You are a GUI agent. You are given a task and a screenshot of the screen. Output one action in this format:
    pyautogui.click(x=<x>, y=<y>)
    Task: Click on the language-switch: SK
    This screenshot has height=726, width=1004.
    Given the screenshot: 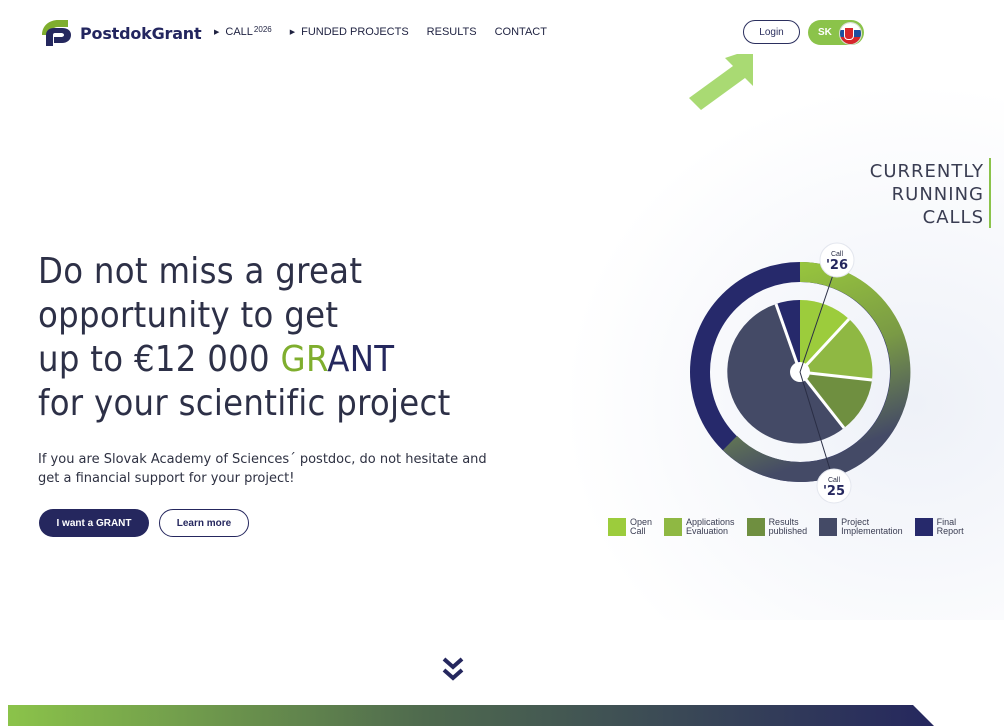 What is the action you would take?
    pyautogui.click(x=836, y=32)
    